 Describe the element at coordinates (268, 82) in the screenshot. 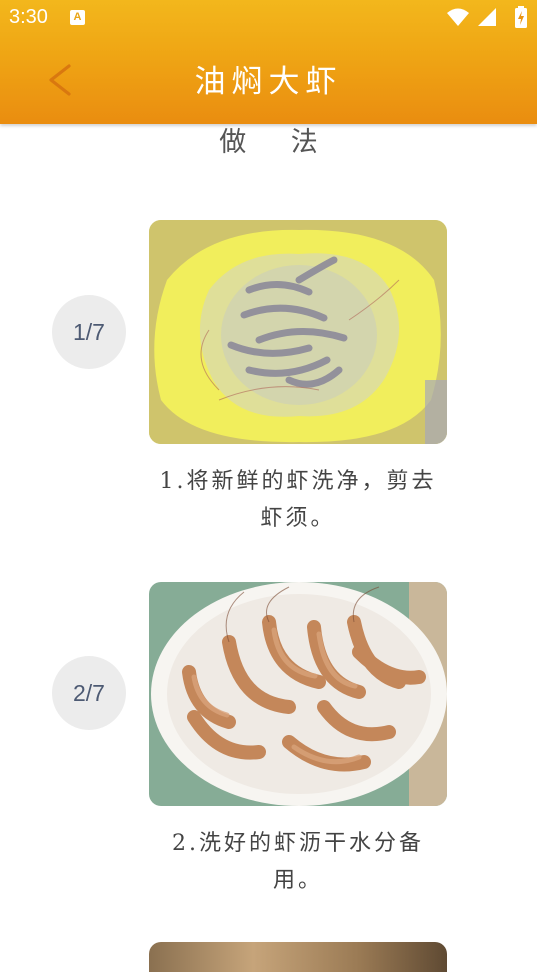

I see `page-title: 油焖大虾` at that location.